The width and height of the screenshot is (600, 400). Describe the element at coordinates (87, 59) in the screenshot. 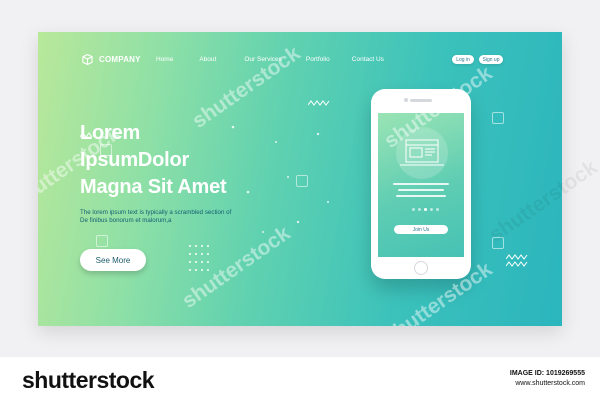

I see `cube-logo-icon` at that location.